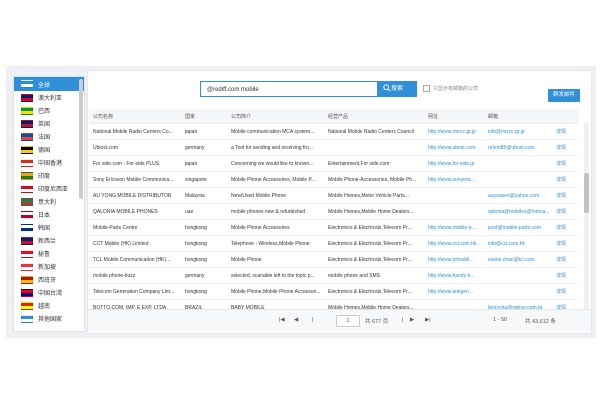  I want to click on sidebar-item-17: 越南, so click(49, 305).